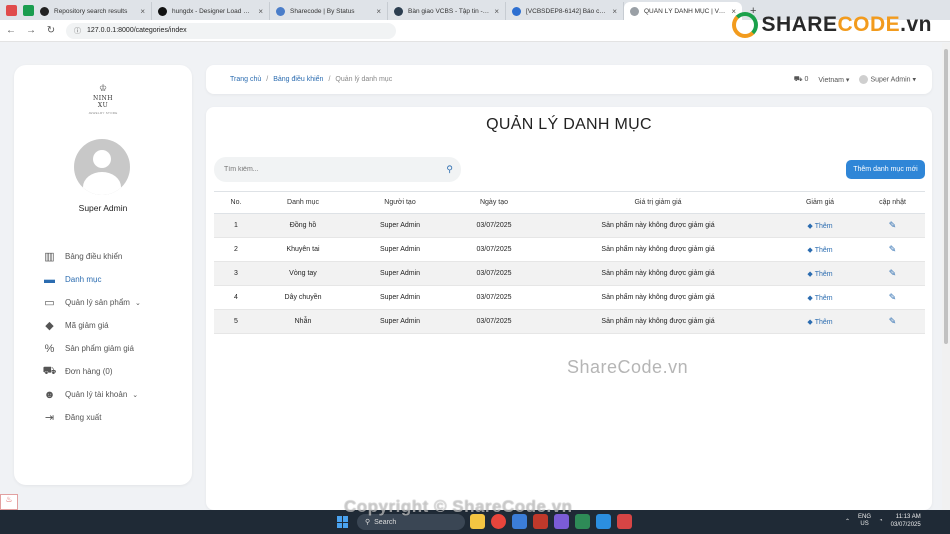  Describe the element at coordinates (887, 79) in the screenshot. I see `user-dropdown: Super Admin ▾` at that location.